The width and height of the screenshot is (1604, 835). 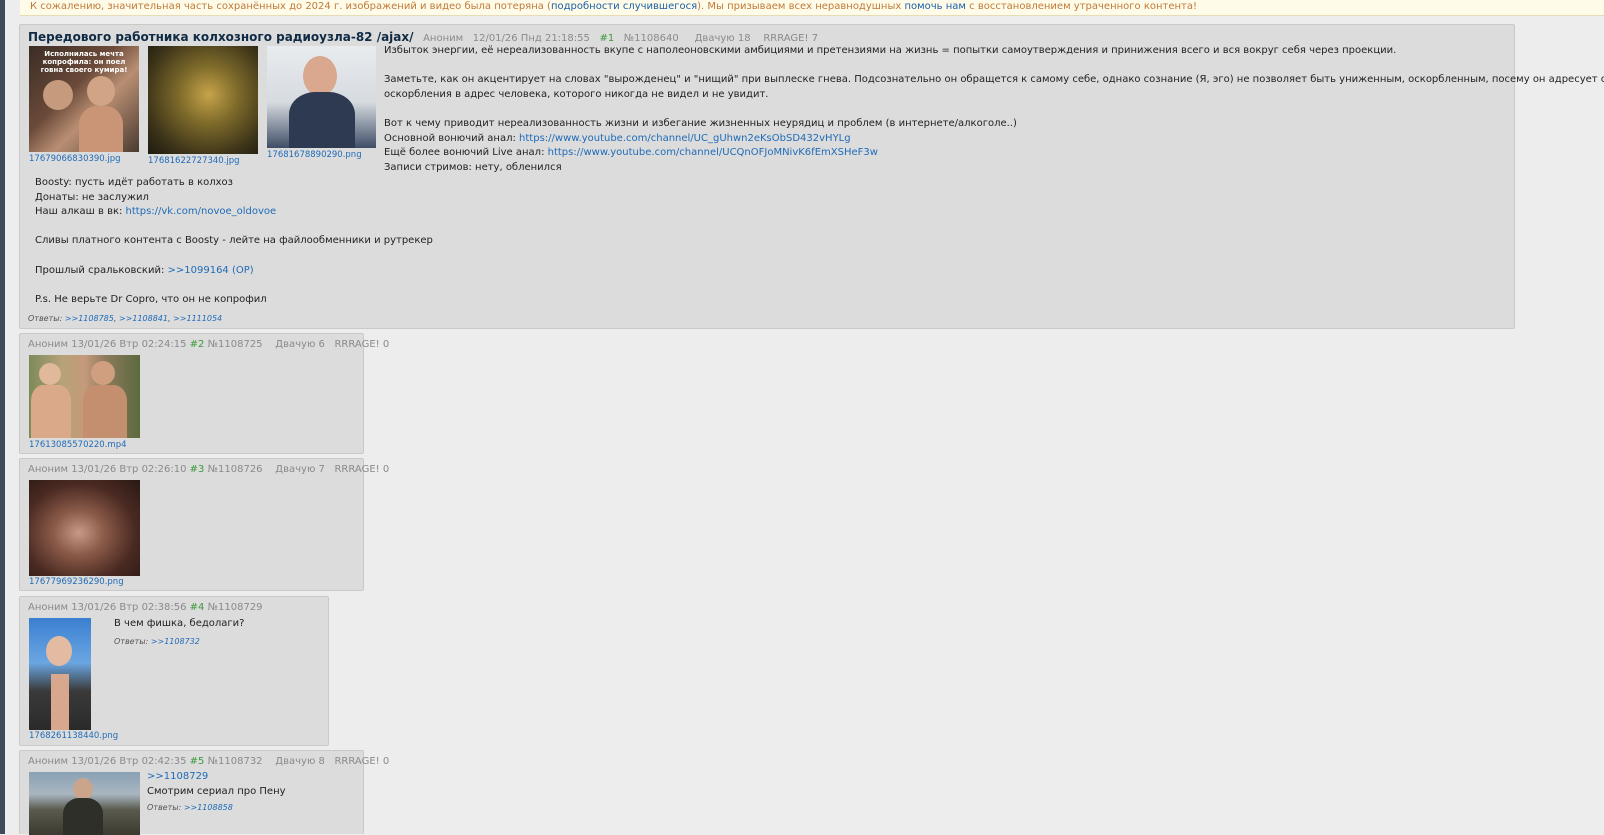 What do you see at coordinates (197, 761) in the screenshot?
I see `post-index-link: #5` at bounding box center [197, 761].